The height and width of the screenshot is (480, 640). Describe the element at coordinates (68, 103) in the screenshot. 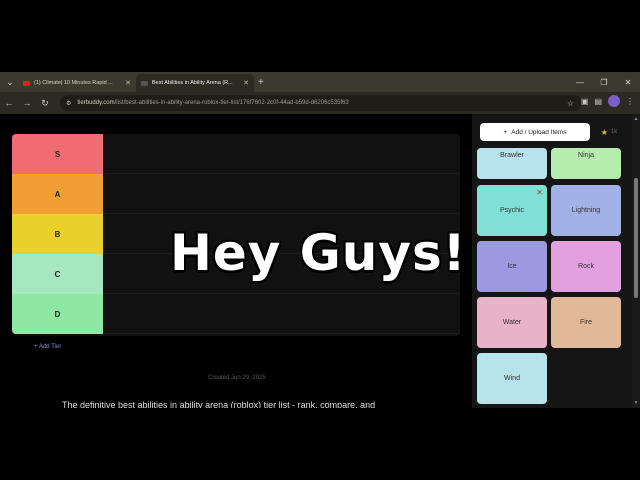

I see `site-info-icon: ⚙` at that location.